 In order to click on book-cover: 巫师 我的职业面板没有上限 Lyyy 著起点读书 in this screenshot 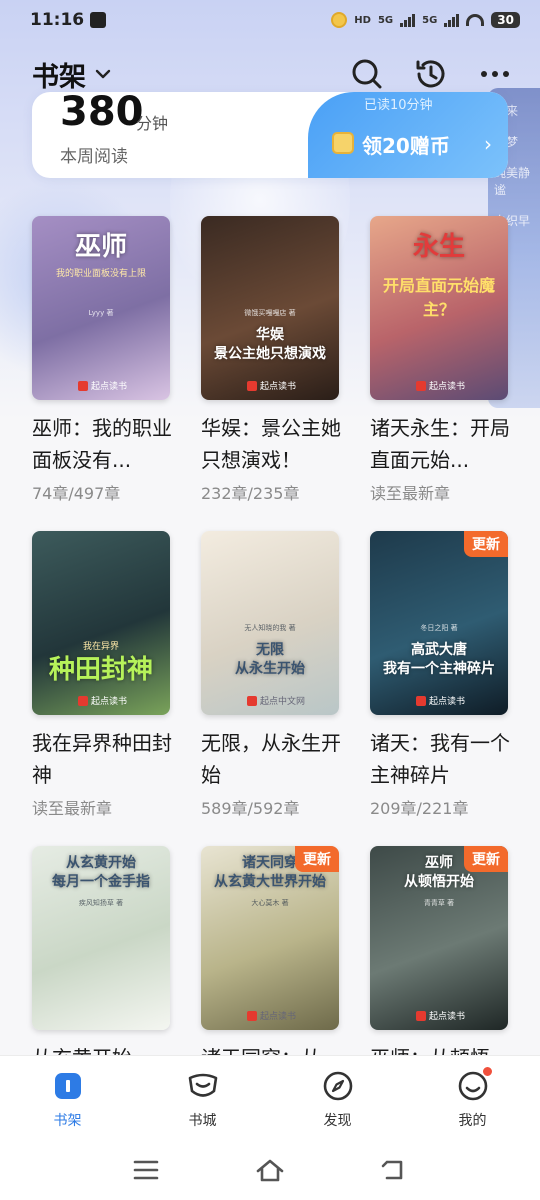, I will do `click(101, 308)`.